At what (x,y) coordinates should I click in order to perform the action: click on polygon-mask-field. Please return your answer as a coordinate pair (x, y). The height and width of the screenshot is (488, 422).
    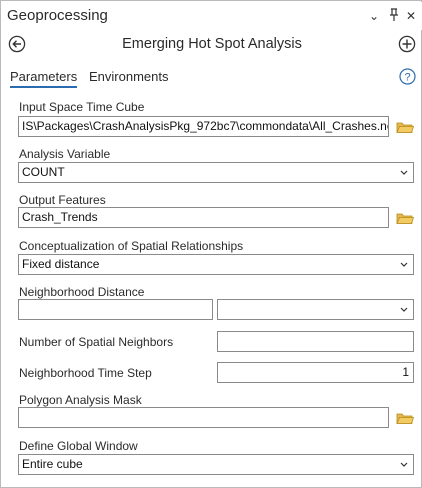
    Looking at the image, I should click on (203, 417).